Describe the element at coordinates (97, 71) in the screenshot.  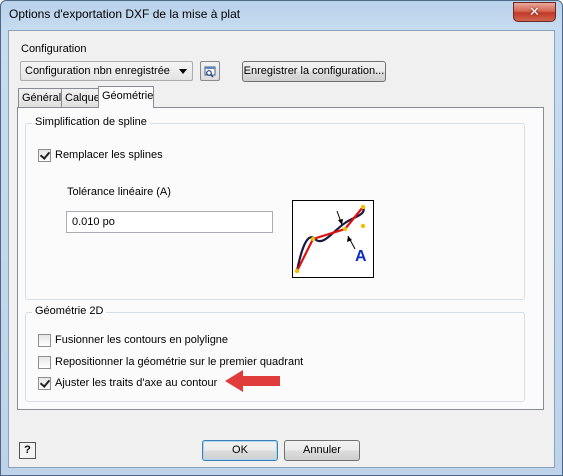
I see `configuration-dropdown-value: Configuration nbn enregistrée` at that location.